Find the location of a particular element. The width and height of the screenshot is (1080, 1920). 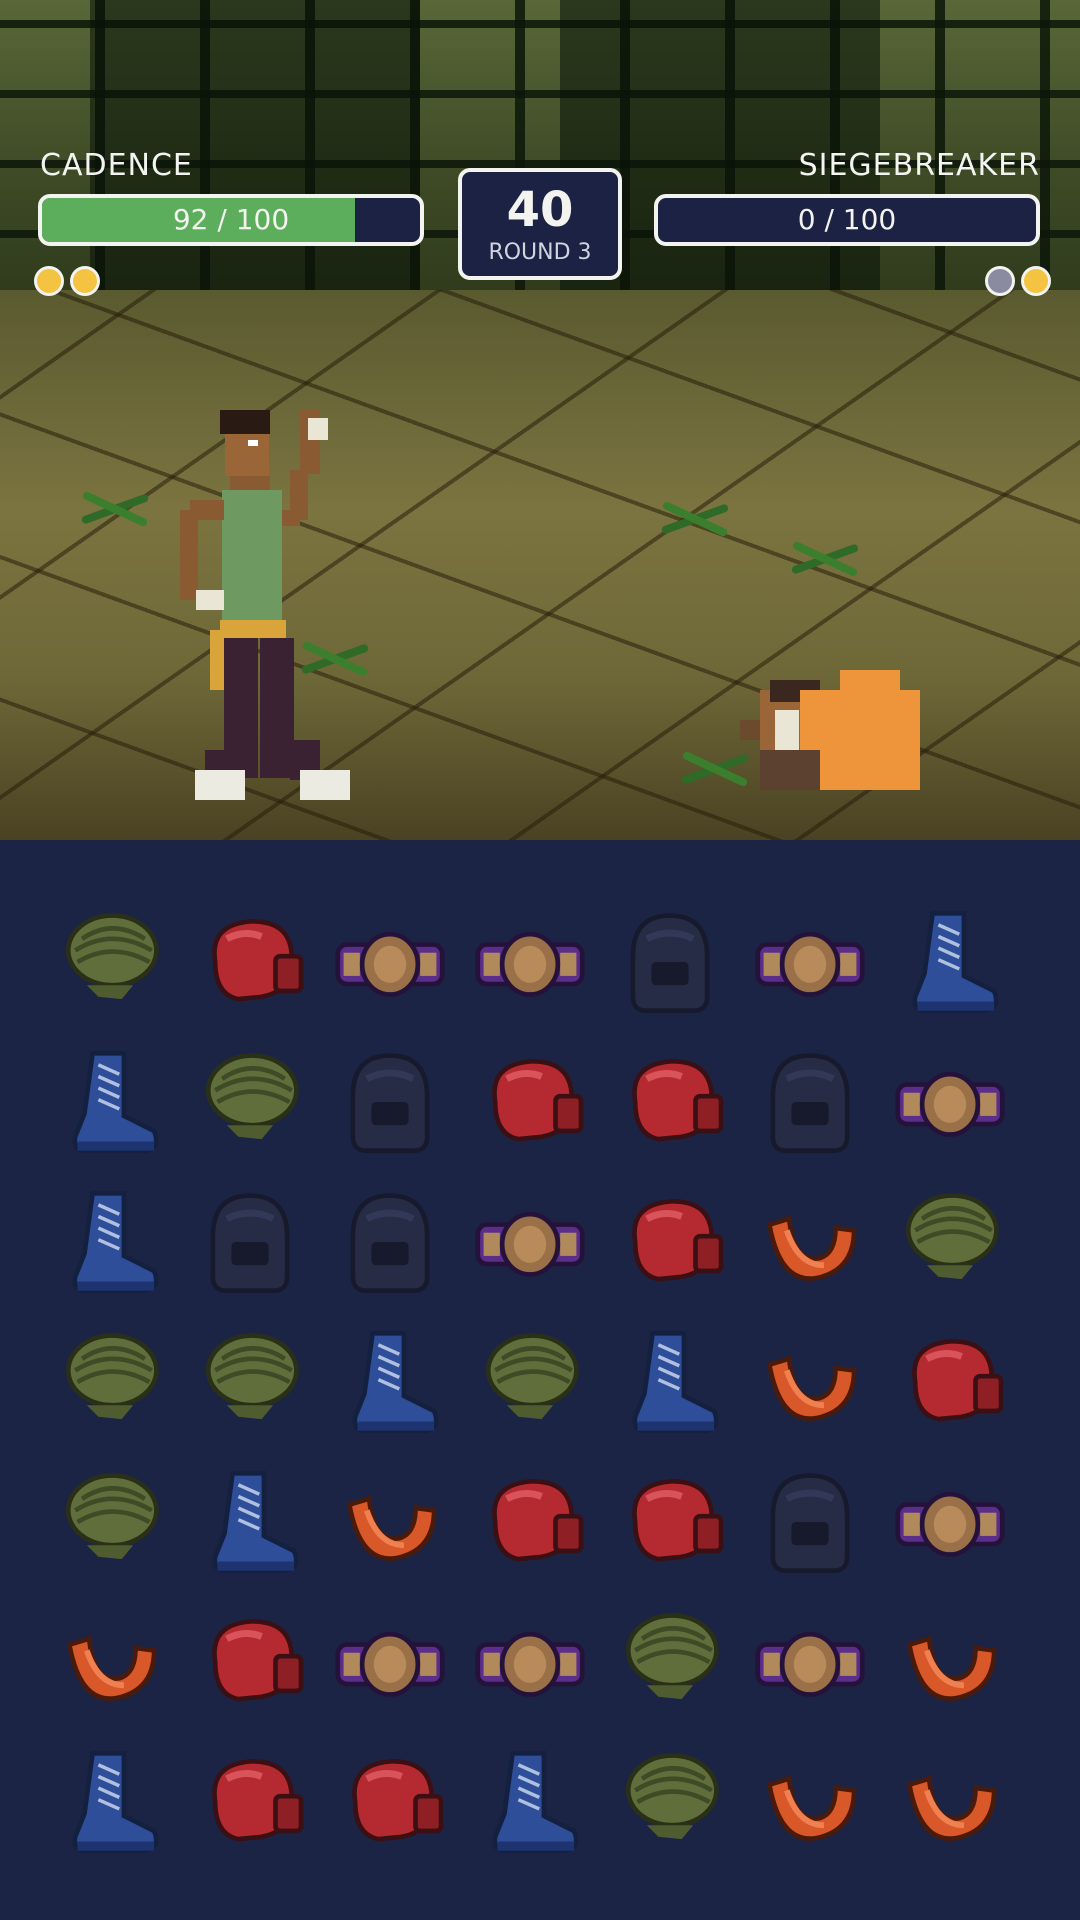

player-round-indicator is located at coordinates (49, 281).